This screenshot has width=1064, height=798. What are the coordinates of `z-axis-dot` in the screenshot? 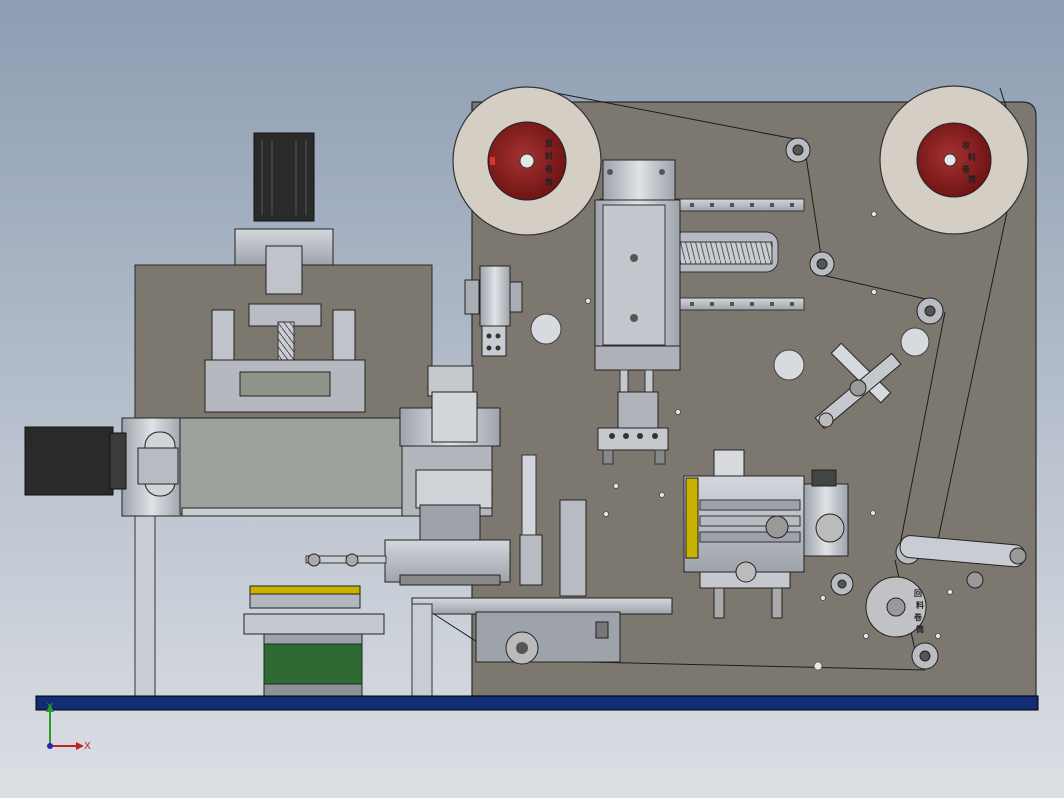 It's located at (50, 746).